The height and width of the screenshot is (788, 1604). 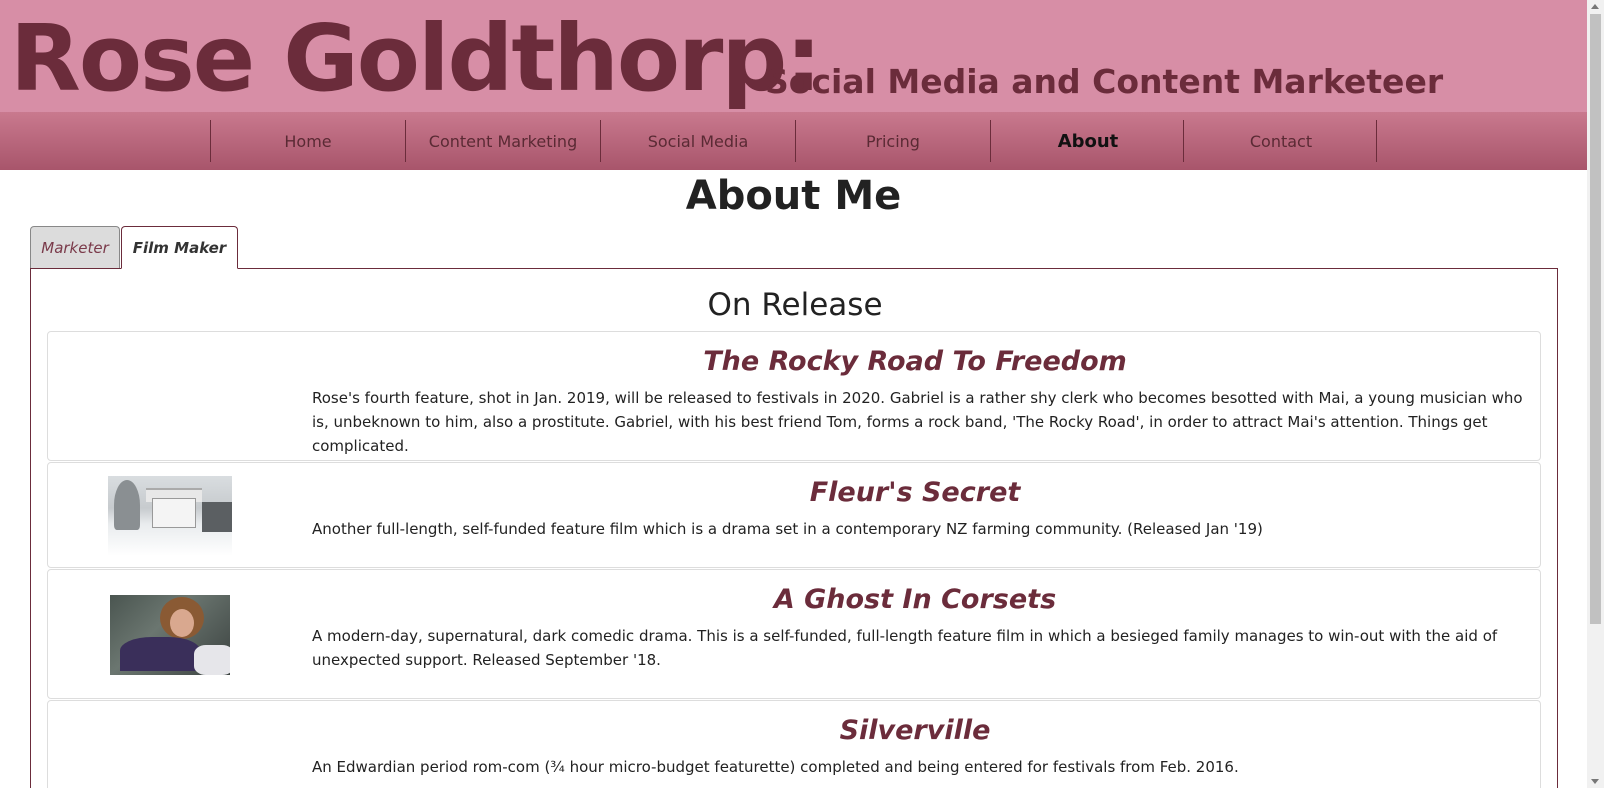 What do you see at coordinates (697, 141) in the screenshot?
I see `nav-item-social-media: Social Media` at bounding box center [697, 141].